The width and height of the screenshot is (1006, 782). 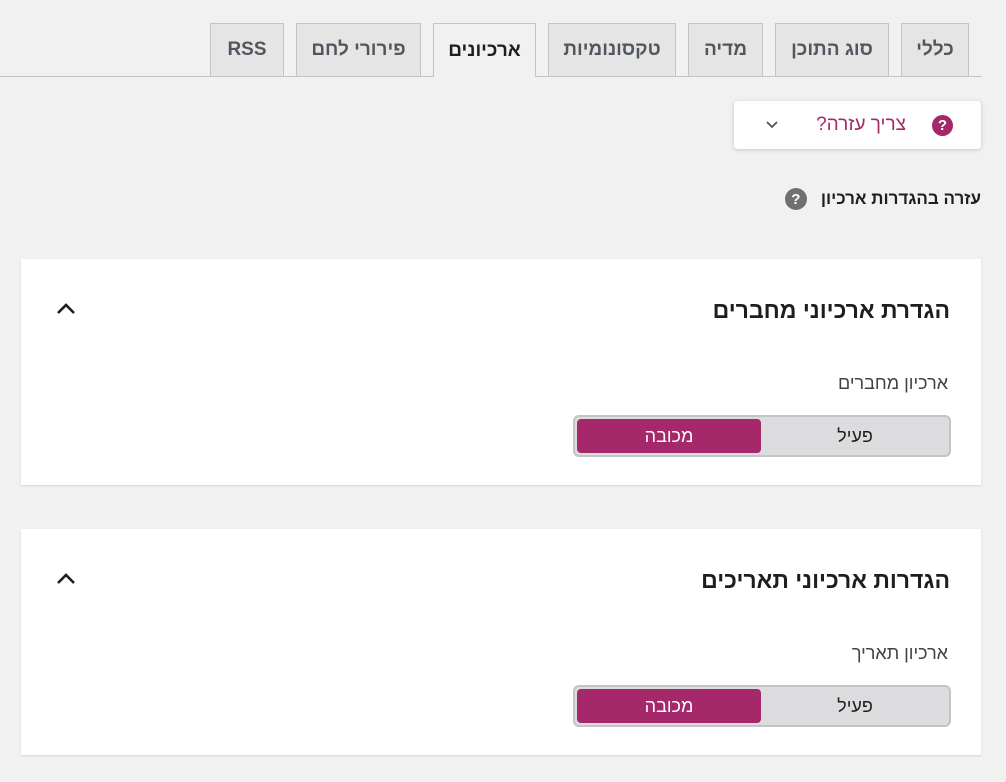 I want to click on date-archive-toggle: פעיל מכובה, so click(x=762, y=706).